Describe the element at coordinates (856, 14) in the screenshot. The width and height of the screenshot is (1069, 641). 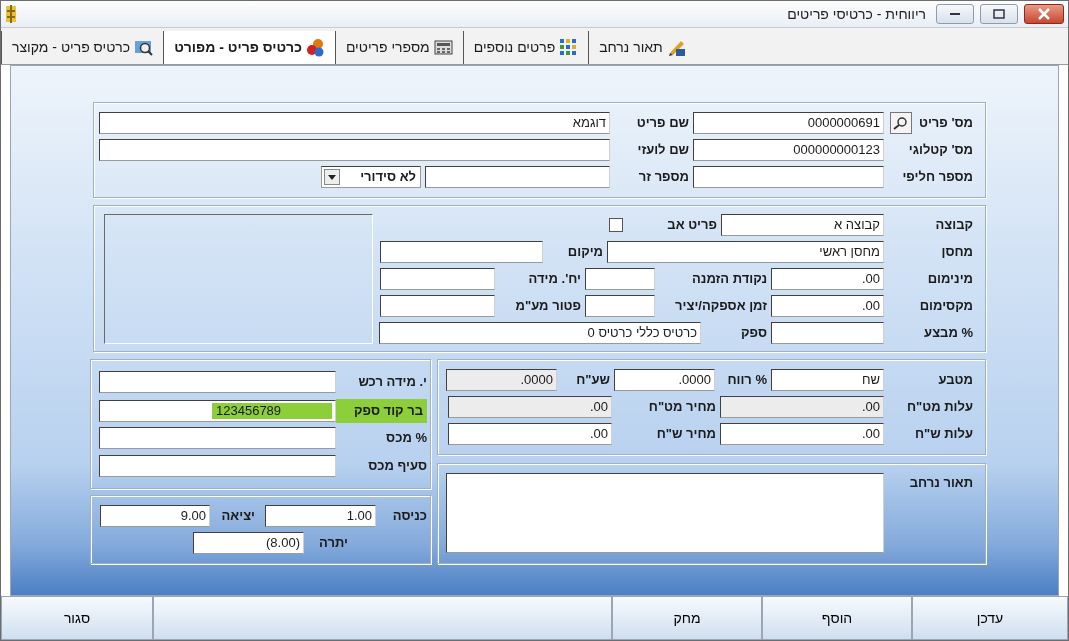
I see `window-title: ריווחית - כרטיסי פריטים` at that location.